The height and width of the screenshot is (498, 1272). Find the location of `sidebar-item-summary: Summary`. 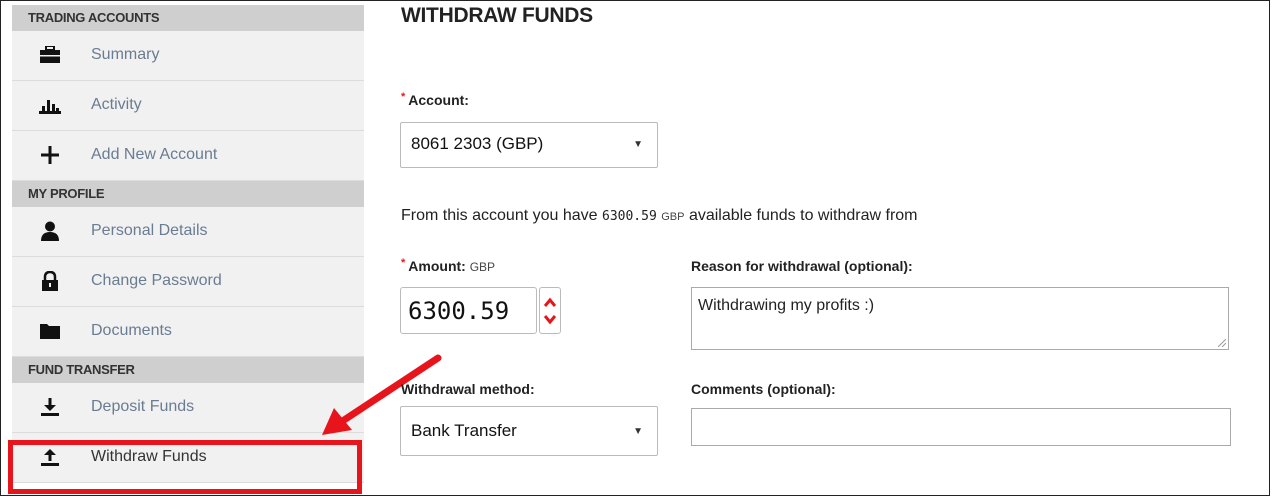

sidebar-item-summary: Summary is located at coordinates (188, 56).